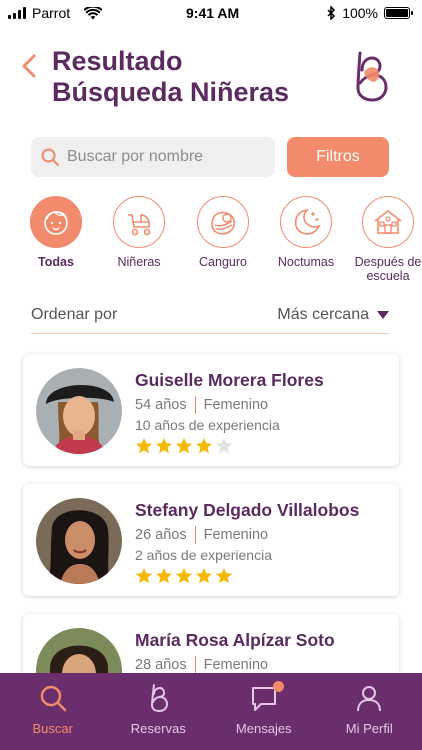  What do you see at coordinates (161, 535) in the screenshot?
I see `nanny-age: 26 años` at bounding box center [161, 535].